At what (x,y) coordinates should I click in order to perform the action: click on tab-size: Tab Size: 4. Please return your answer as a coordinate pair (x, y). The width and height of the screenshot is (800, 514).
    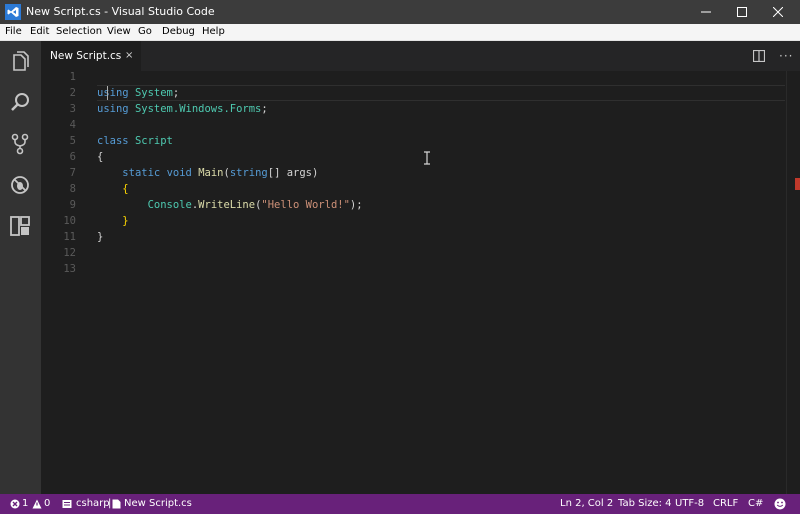
    Looking at the image, I should click on (645, 503).